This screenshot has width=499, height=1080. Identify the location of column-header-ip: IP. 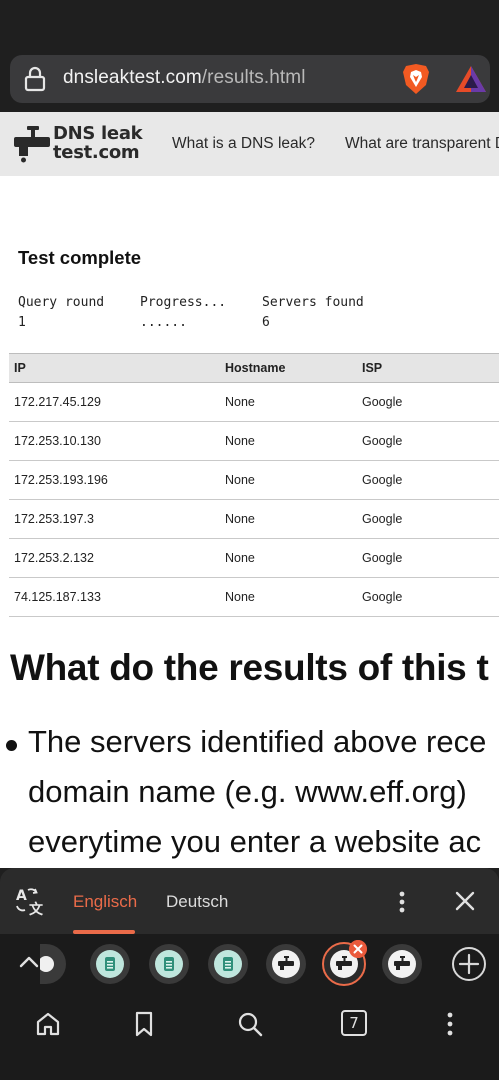
(114, 368).